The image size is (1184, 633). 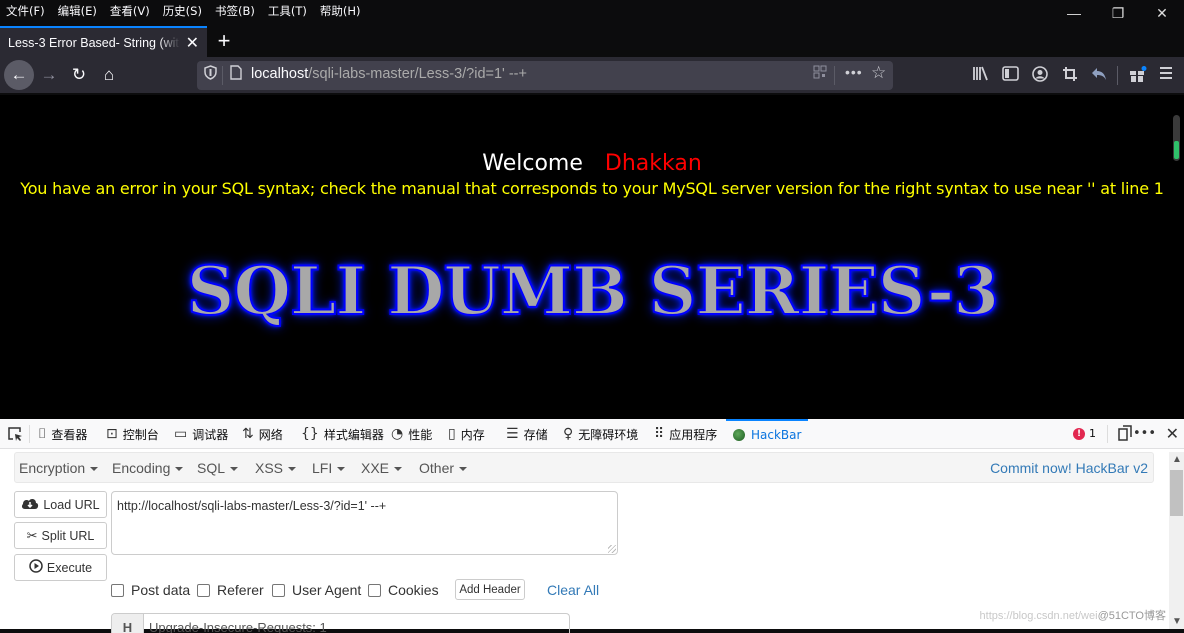 I want to click on sidebar-icon, so click(x=1010, y=75).